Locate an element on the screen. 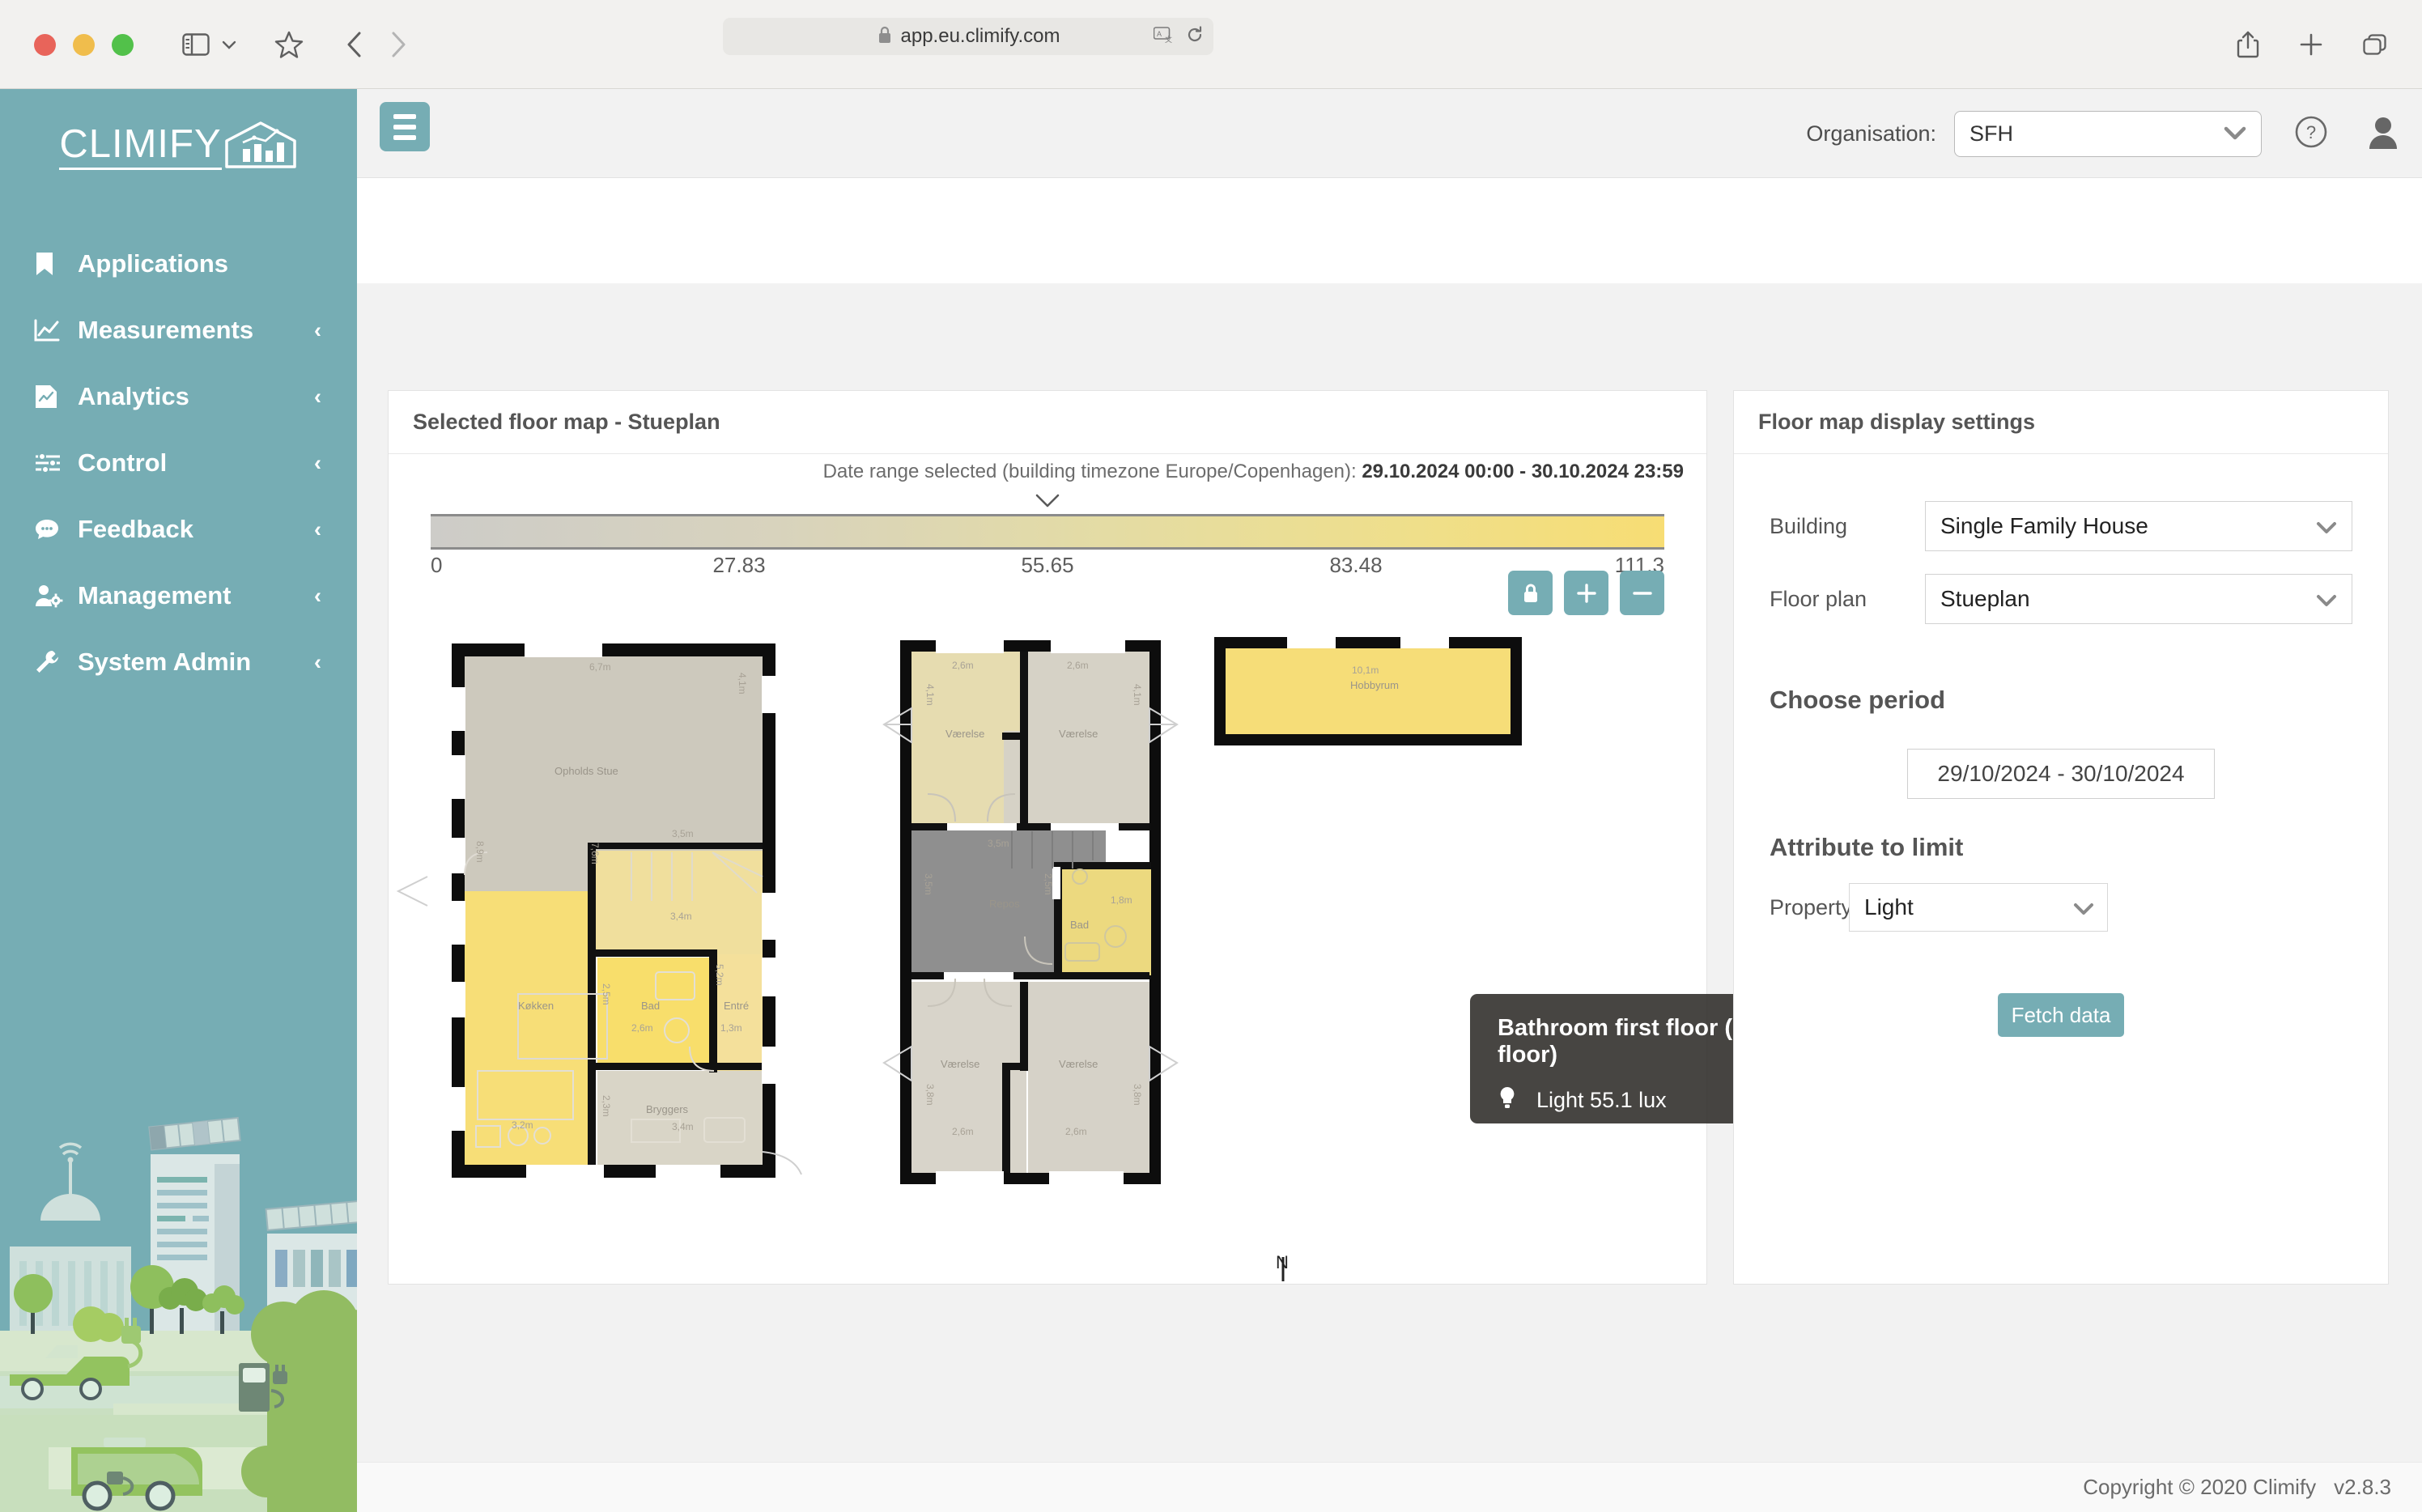 Image resolution: width=2422 pixels, height=1512 pixels. sidebar-item-analytics: Analytics ‹ is located at coordinates (178, 396).